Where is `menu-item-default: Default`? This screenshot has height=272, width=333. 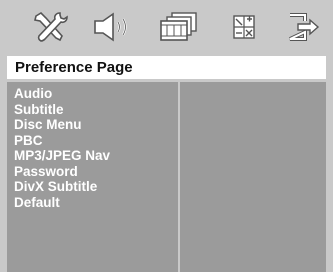
menu-item-default: Default is located at coordinates (62, 203).